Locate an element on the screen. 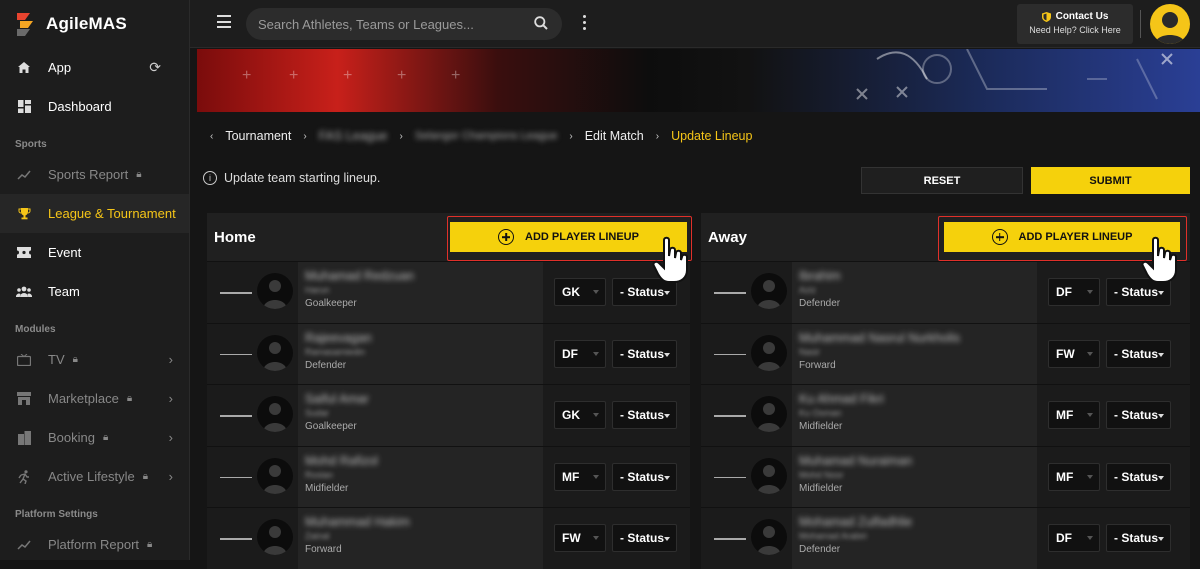 The width and height of the screenshot is (1200, 569). sidebar-item-label: Platform Report is located at coordinates (94, 544).